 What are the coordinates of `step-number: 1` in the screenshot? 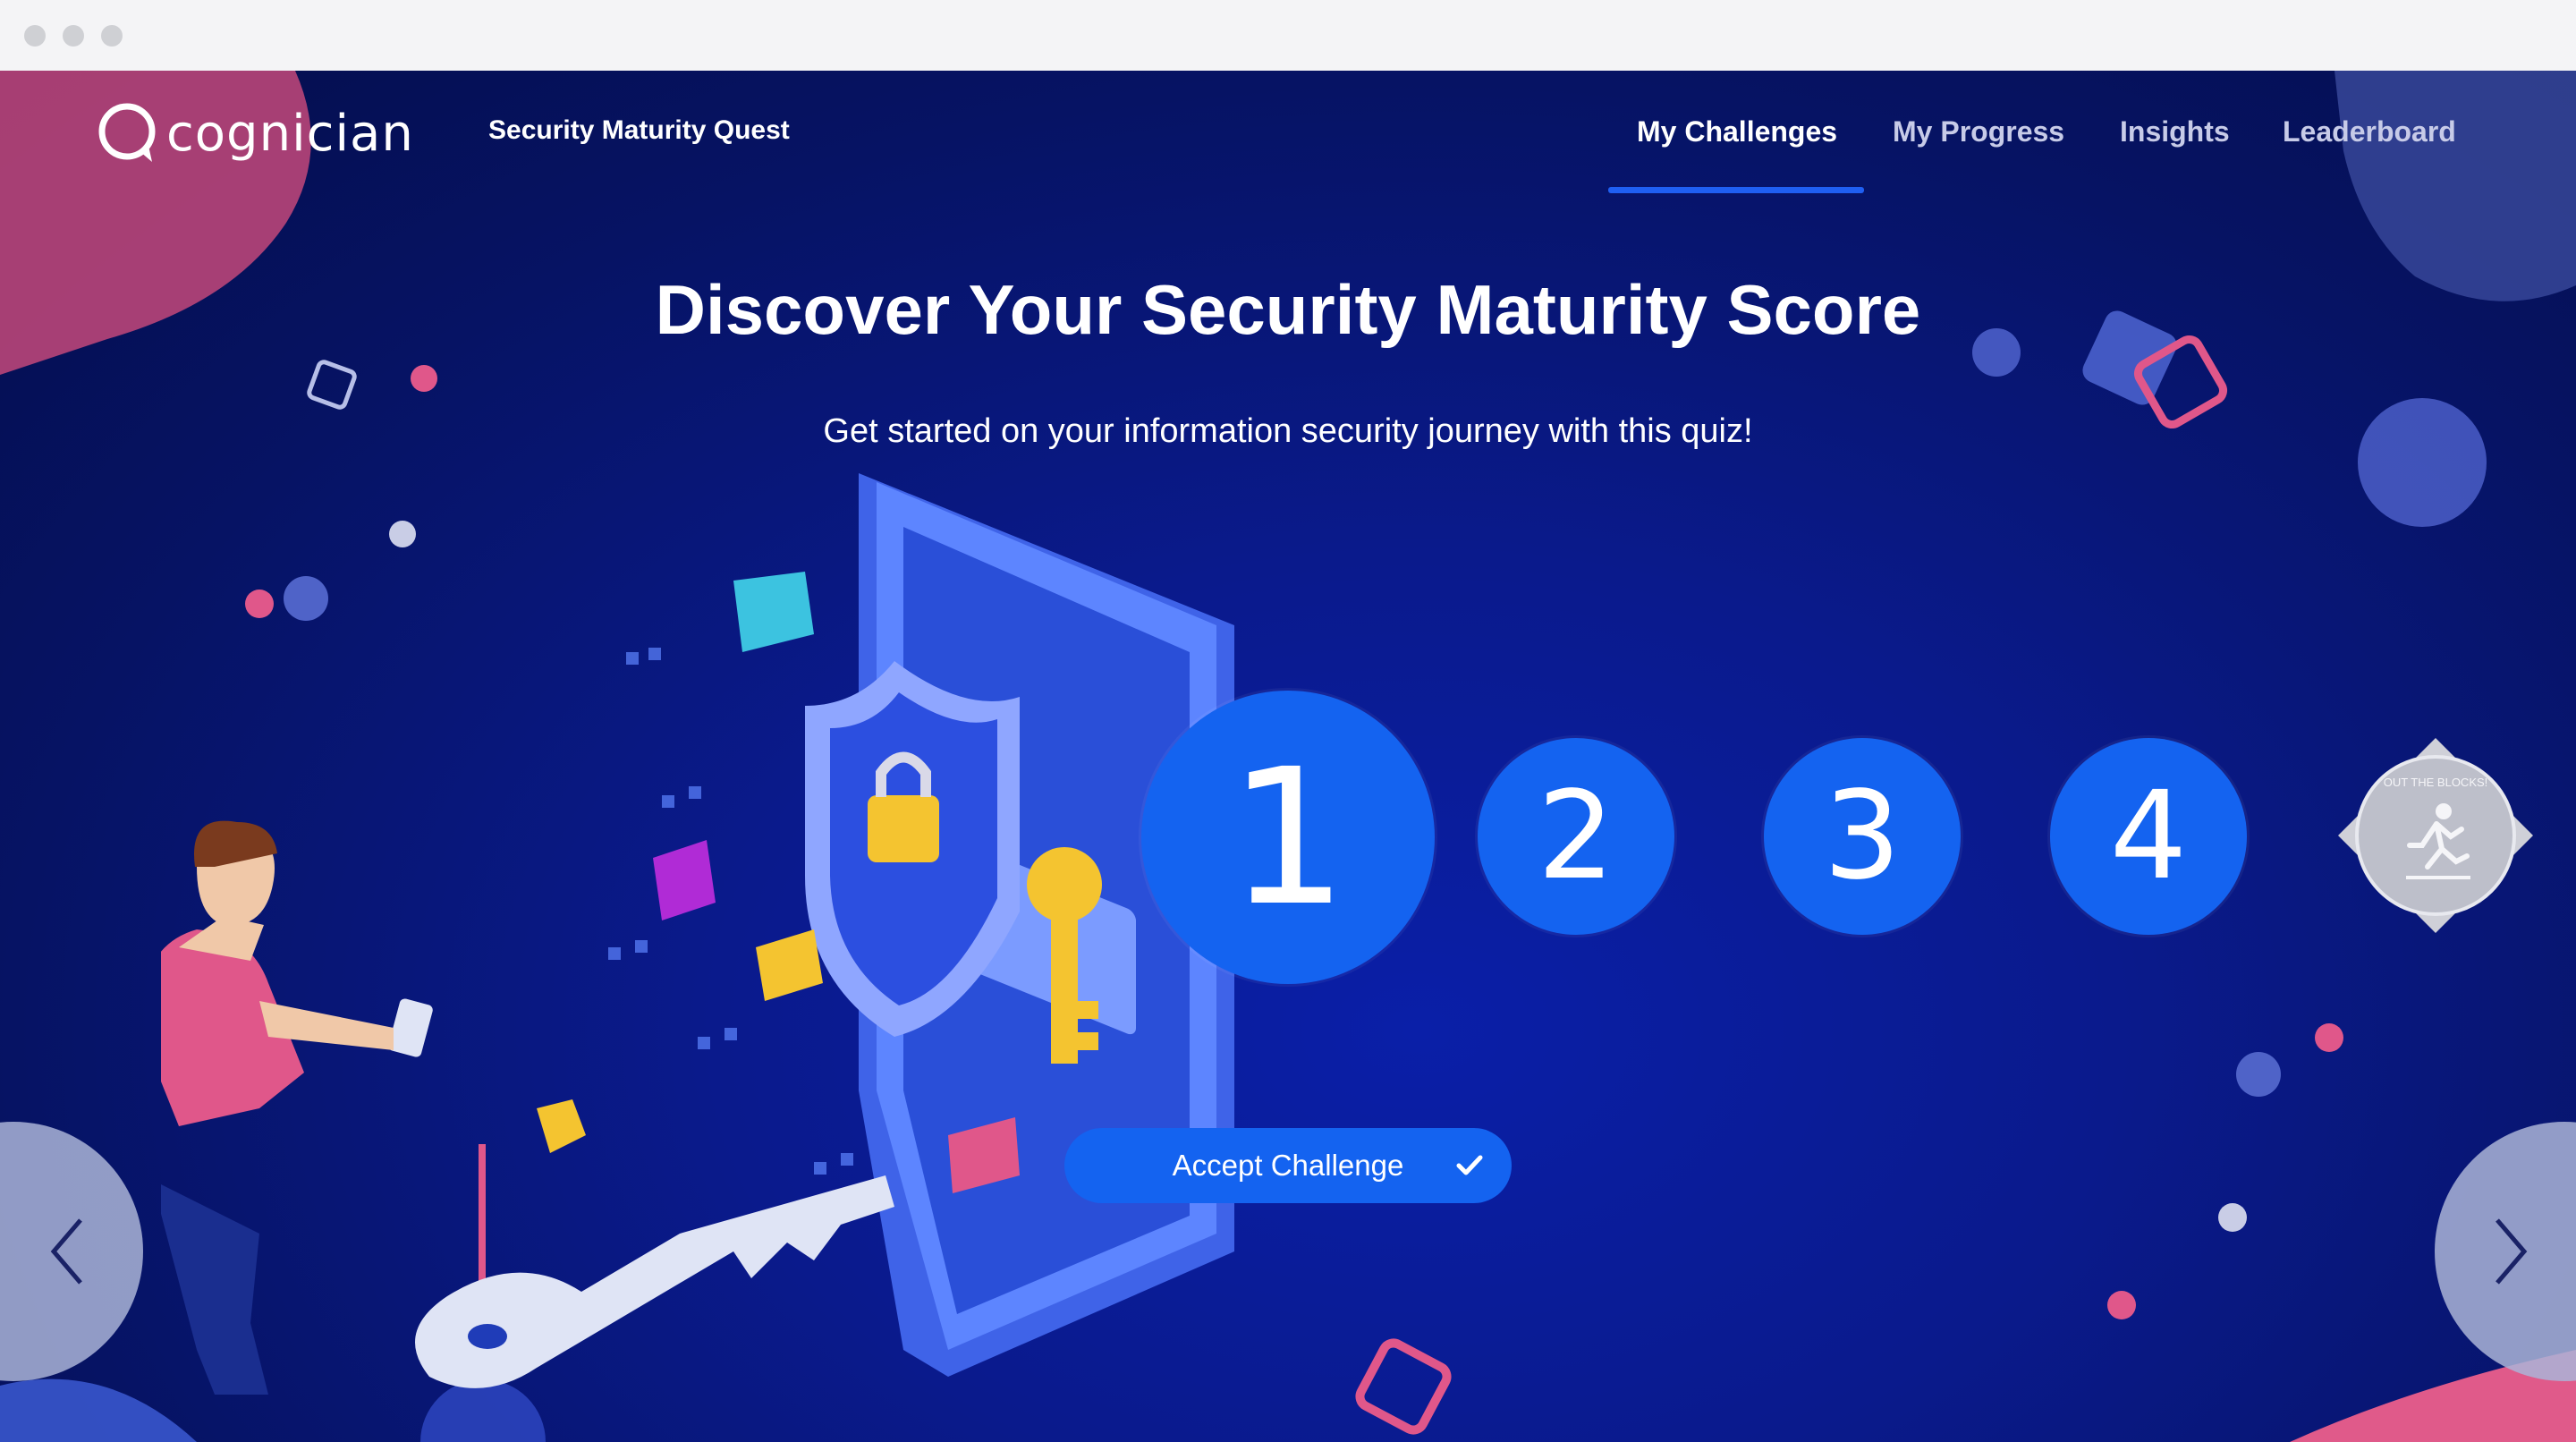 It's located at (1288, 837).